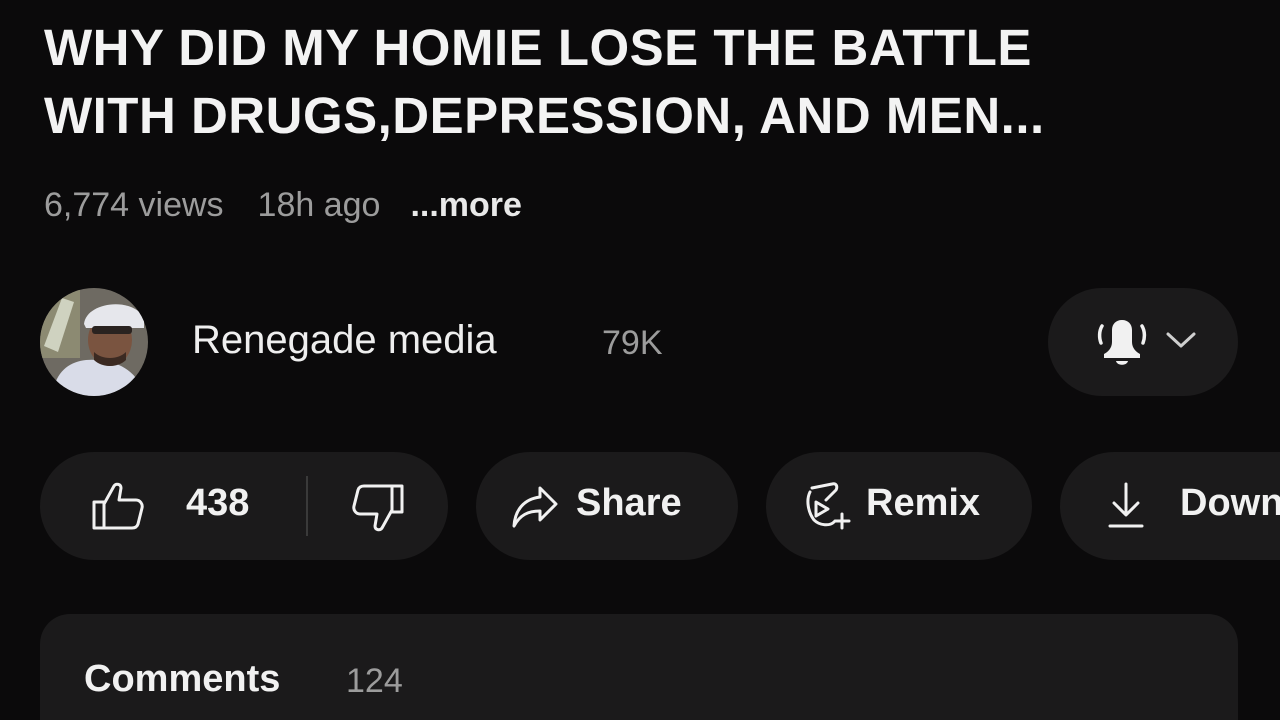 This screenshot has width=1280, height=720. I want to click on share-label: Share, so click(629, 503).